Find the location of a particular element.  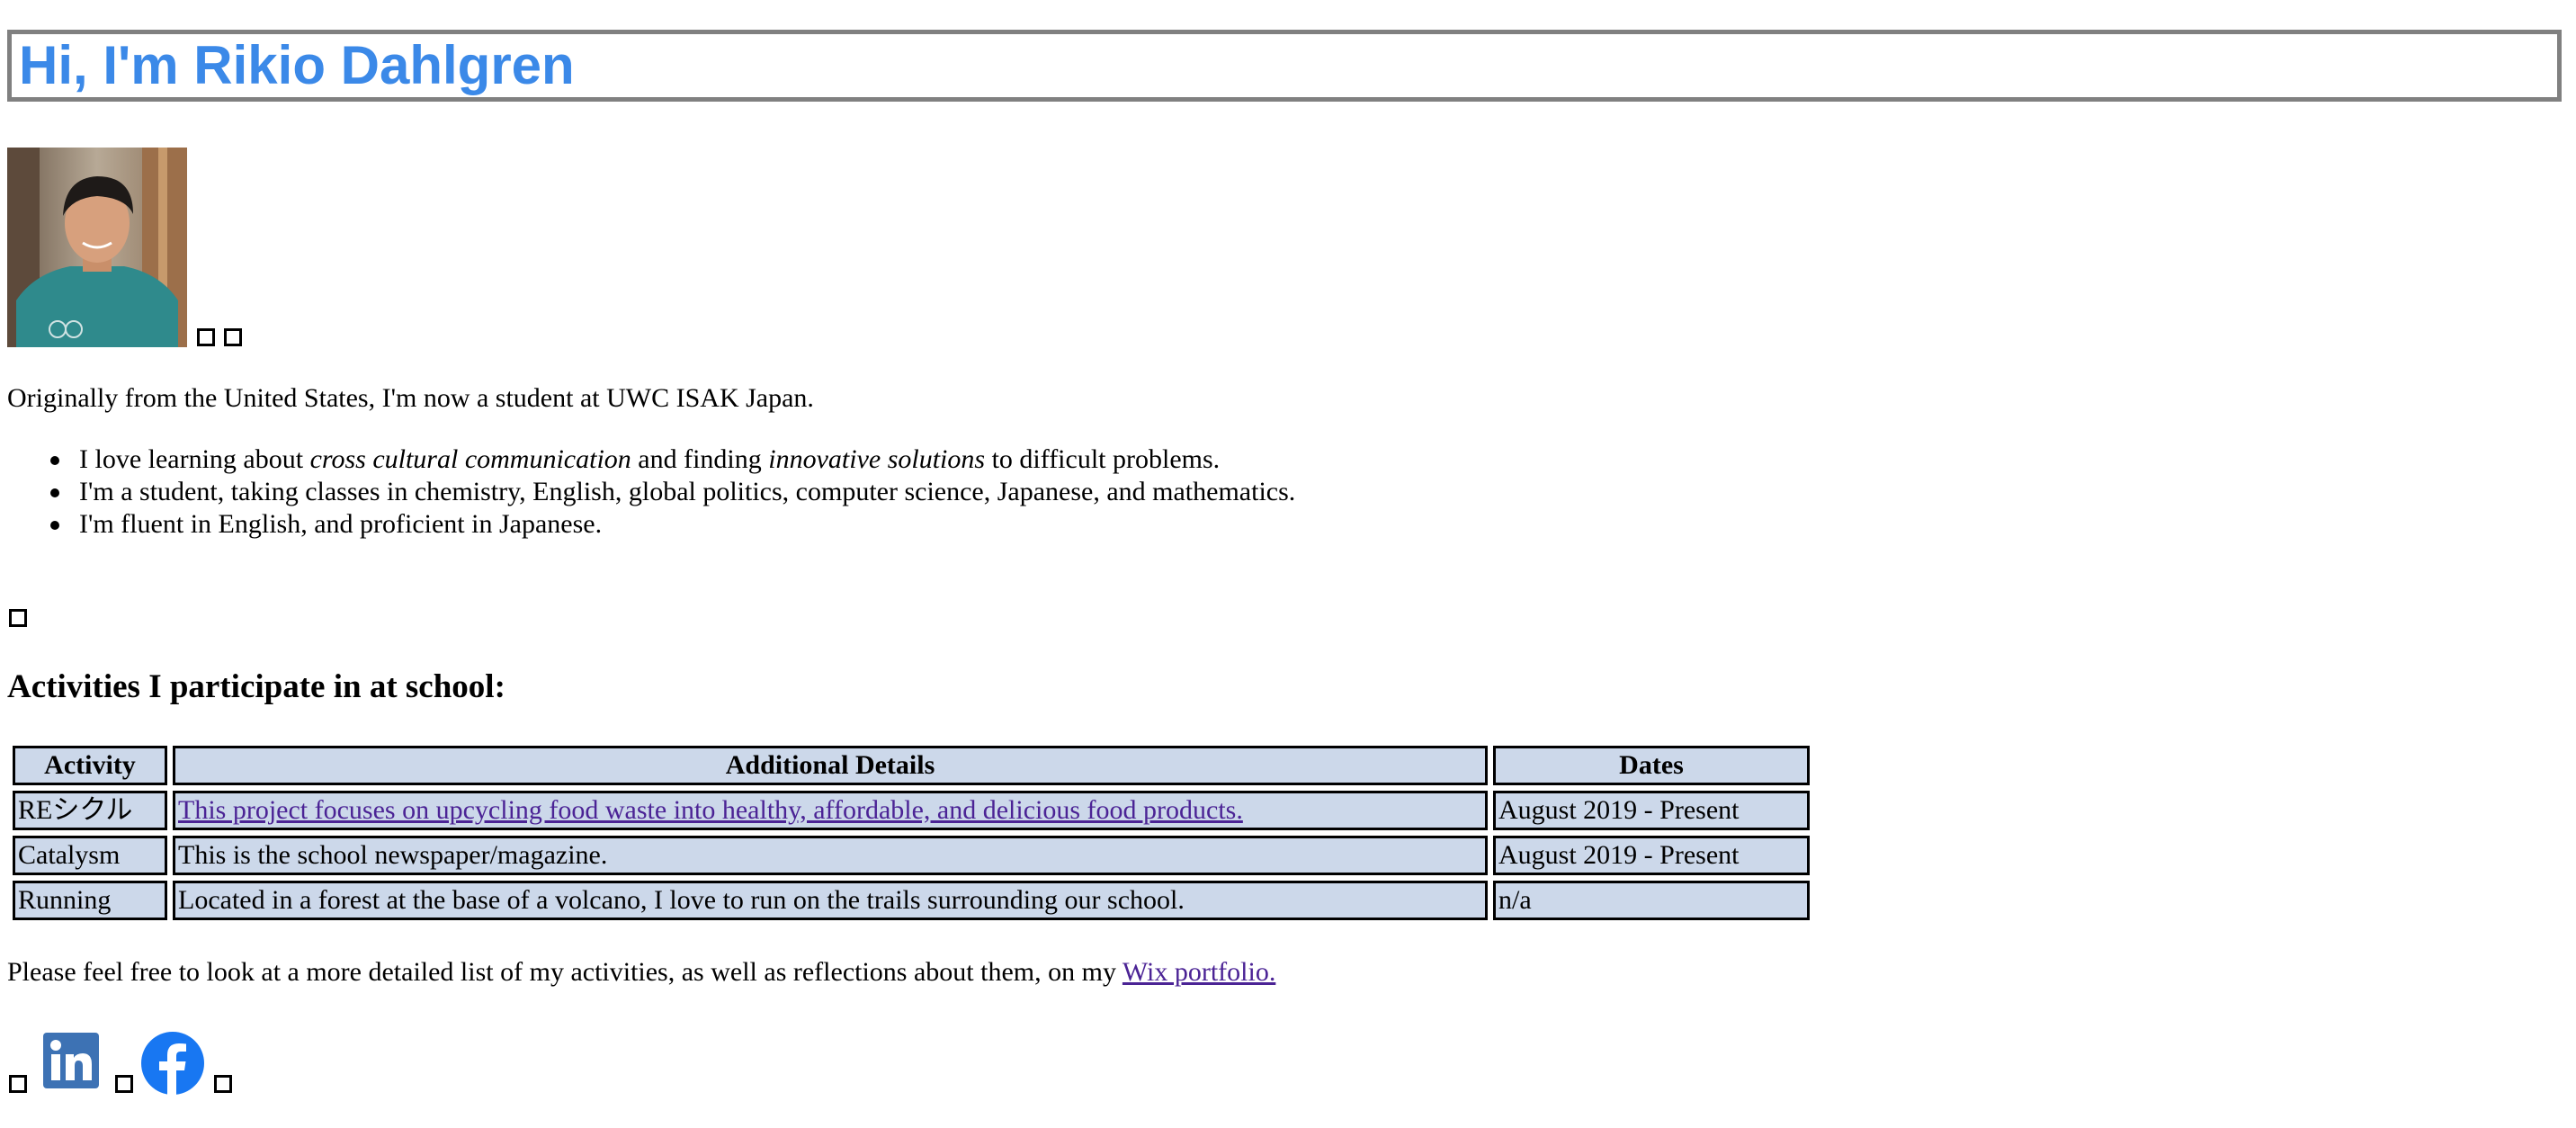

activity-cell: Running is located at coordinates (90, 900).